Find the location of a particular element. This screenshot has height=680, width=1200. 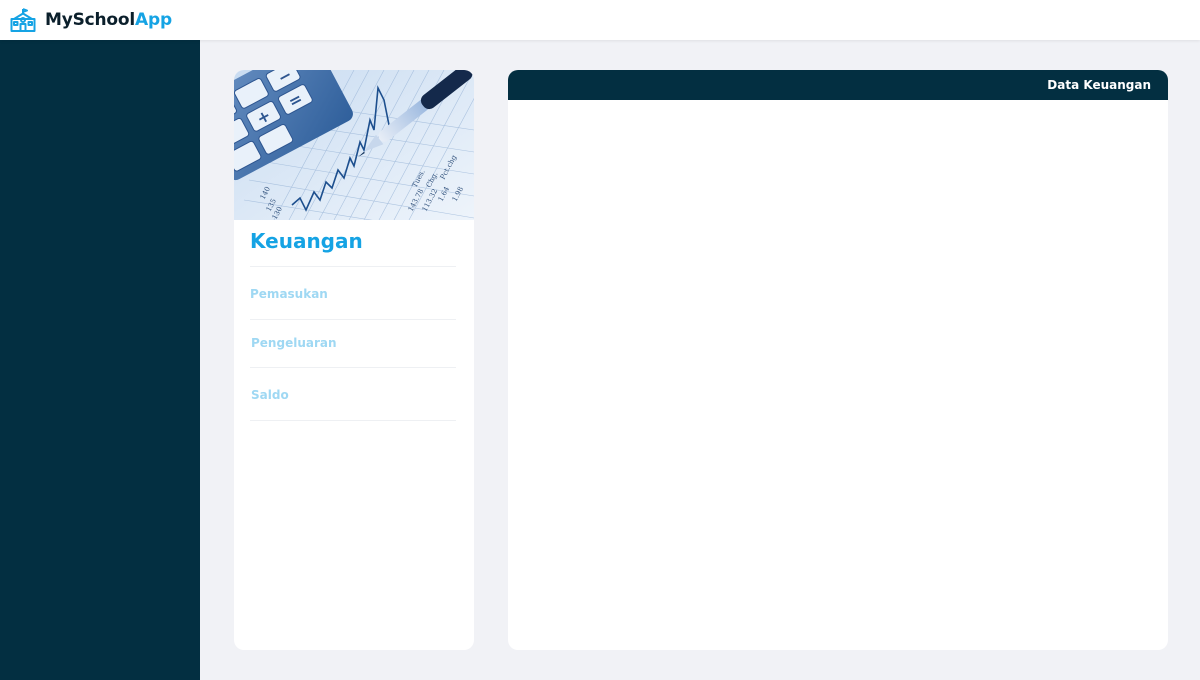

menu-item-pengeluaran: Pengeluaran is located at coordinates (353, 344).